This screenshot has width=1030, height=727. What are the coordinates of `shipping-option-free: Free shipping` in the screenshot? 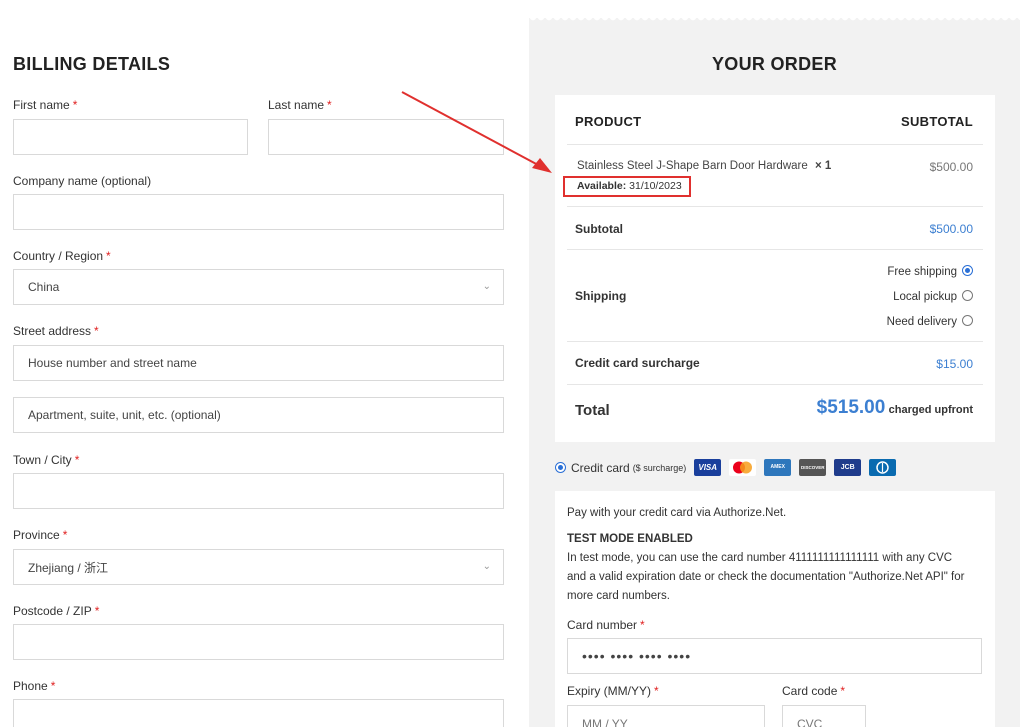 It's located at (930, 271).